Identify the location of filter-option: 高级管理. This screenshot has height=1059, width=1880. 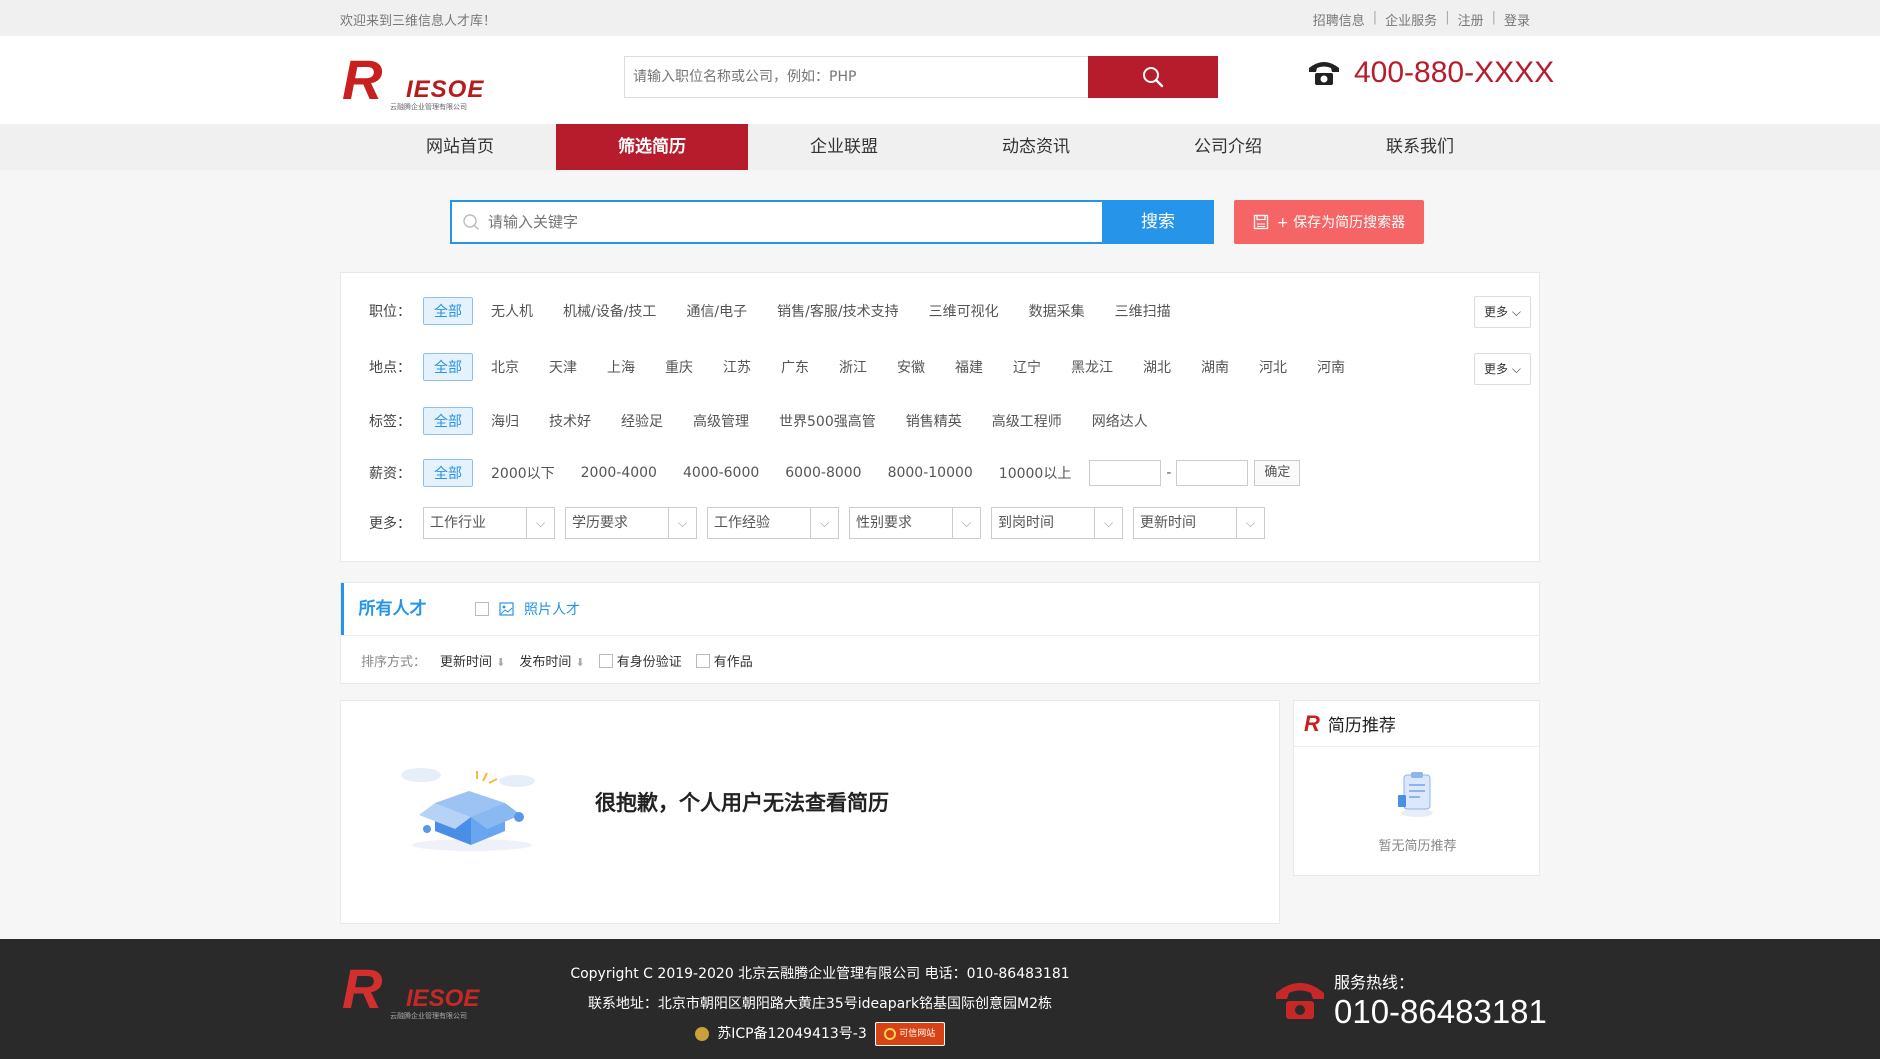
(721, 421).